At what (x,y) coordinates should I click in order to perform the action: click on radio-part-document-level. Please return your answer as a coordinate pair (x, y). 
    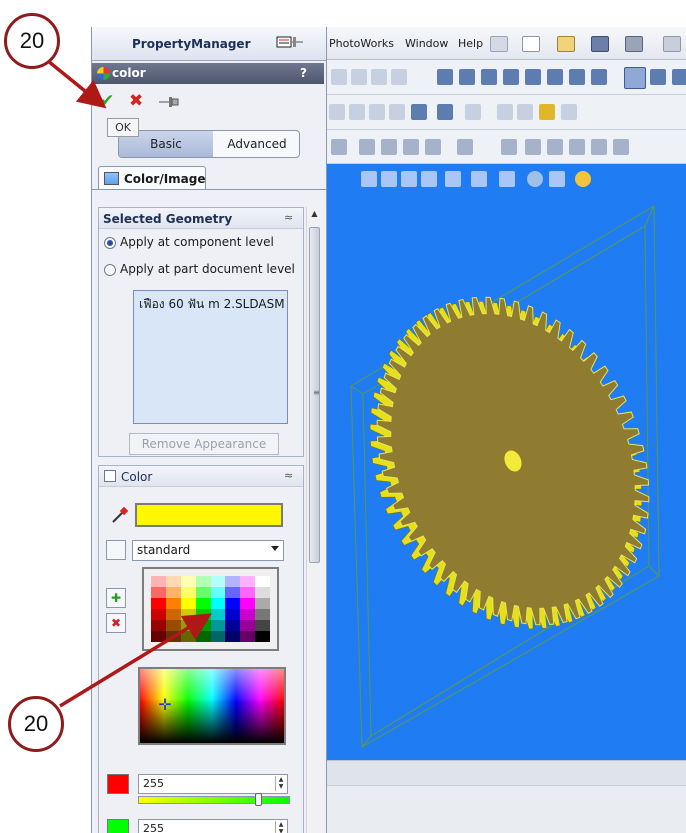
    Looking at the image, I should click on (110, 270).